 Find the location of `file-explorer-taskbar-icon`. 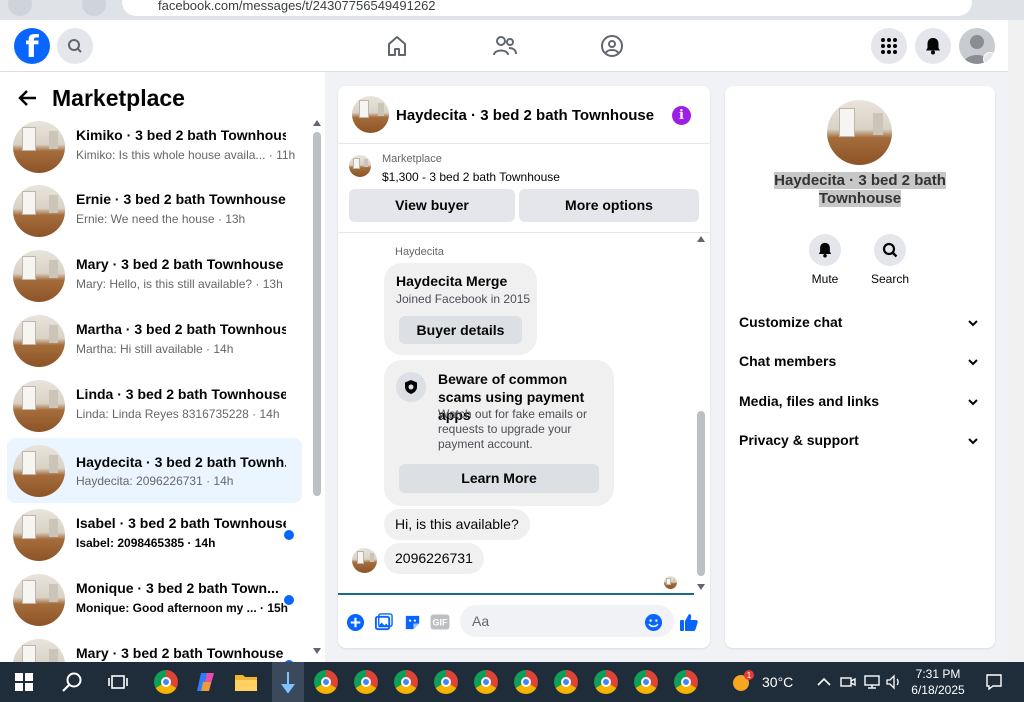

file-explorer-taskbar-icon is located at coordinates (246, 682).